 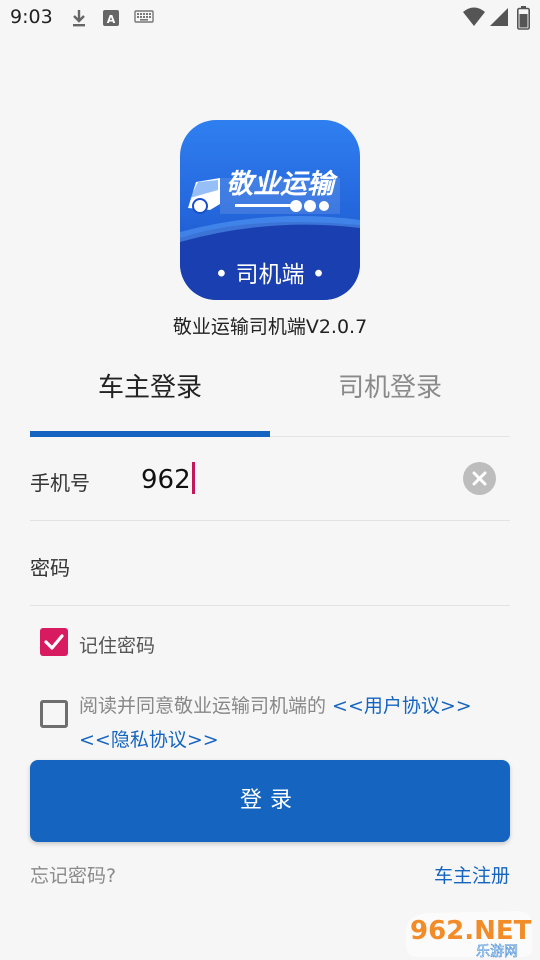 I want to click on keyboard-icon, so click(x=144, y=16).